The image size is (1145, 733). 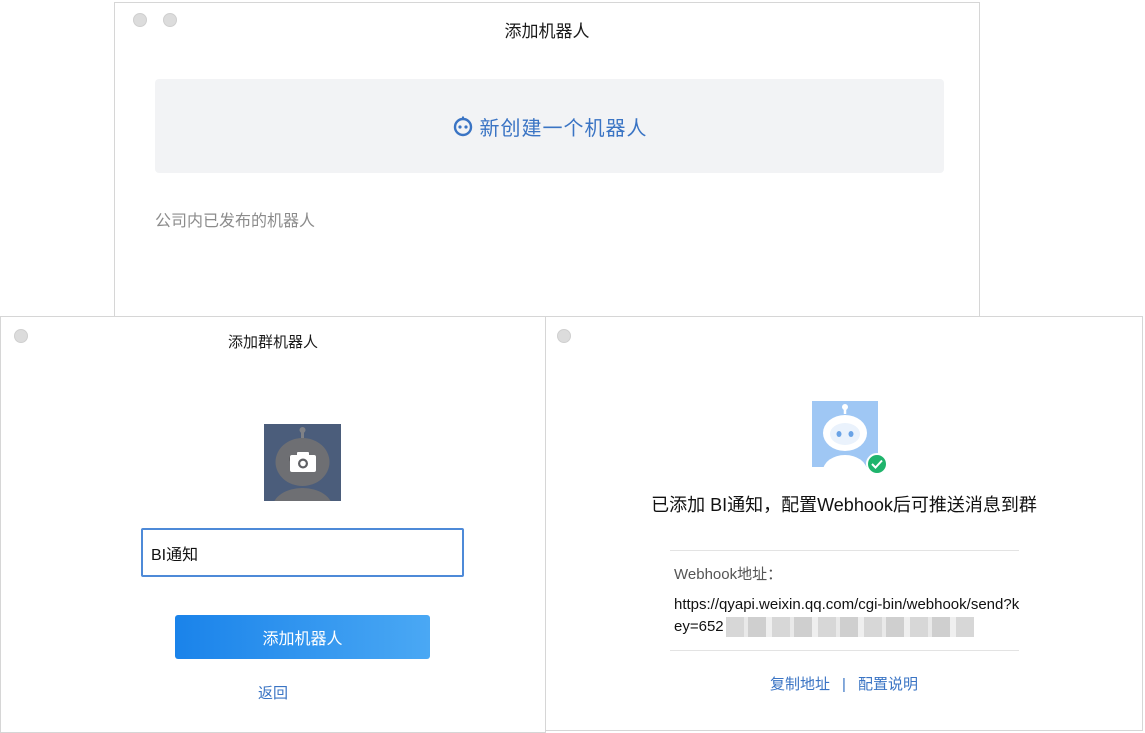 I want to click on window-title: 添加群机器人, so click(x=272, y=342).